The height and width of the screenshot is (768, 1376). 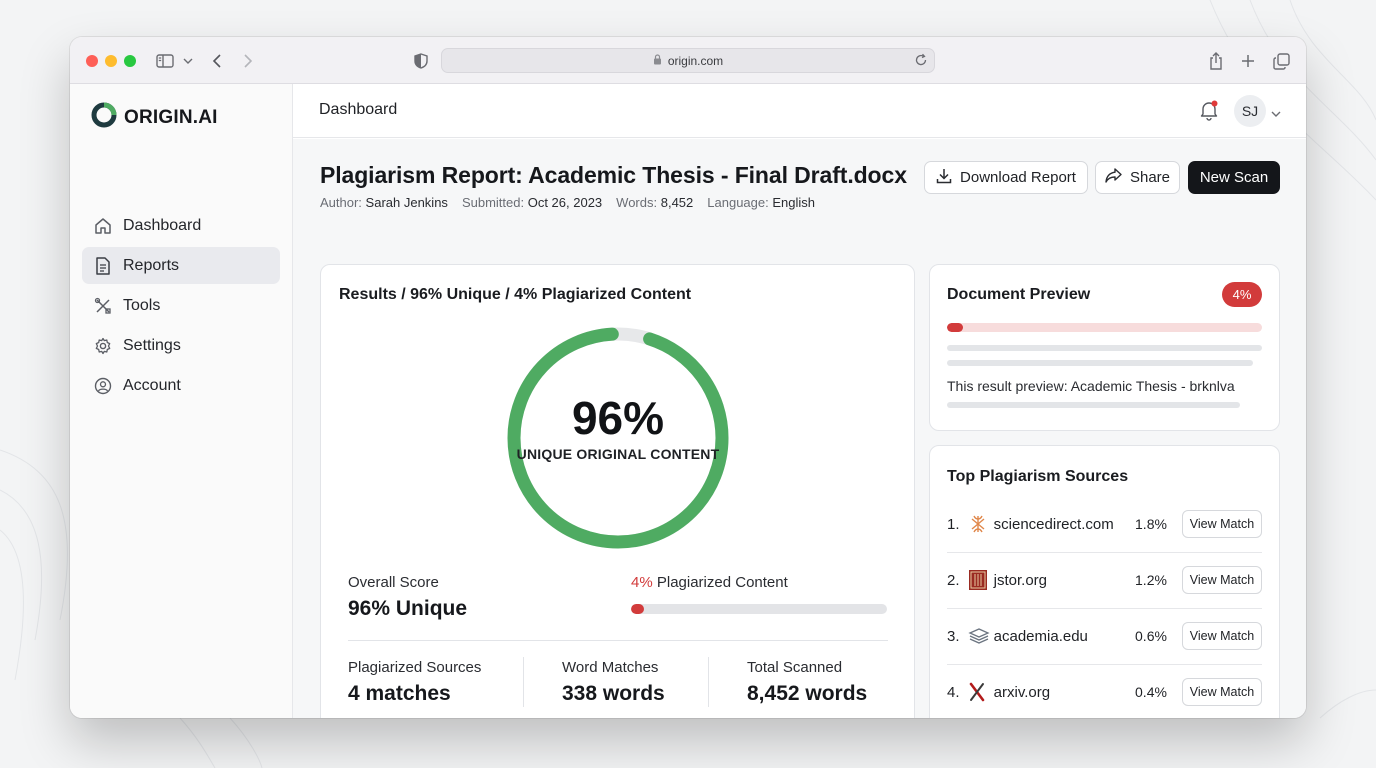 What do you see at coordinates (657, 60) in the screenshot?
I see `lock-icon` at bounding box center [657, 60].